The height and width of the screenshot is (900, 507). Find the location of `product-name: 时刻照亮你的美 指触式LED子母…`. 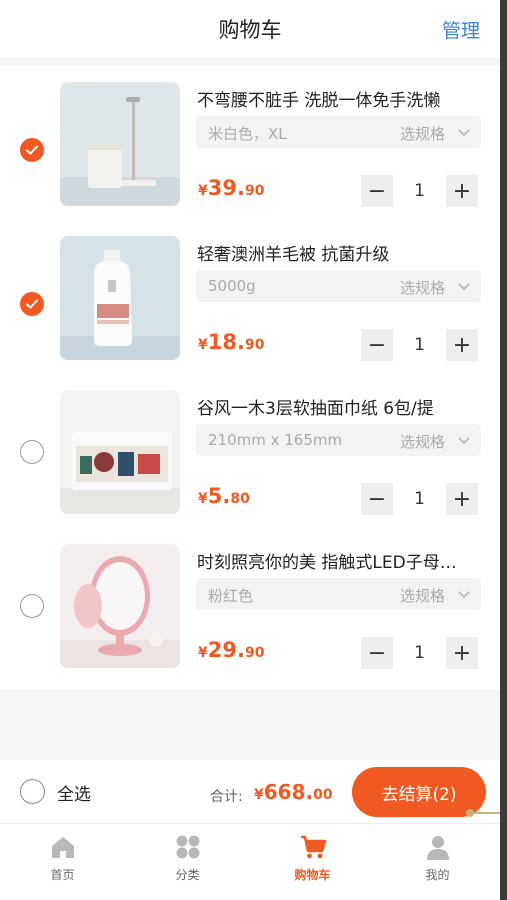

product-name: 时刻照亮你的美 指触式LED子母… is located at coordinates (342, 560).